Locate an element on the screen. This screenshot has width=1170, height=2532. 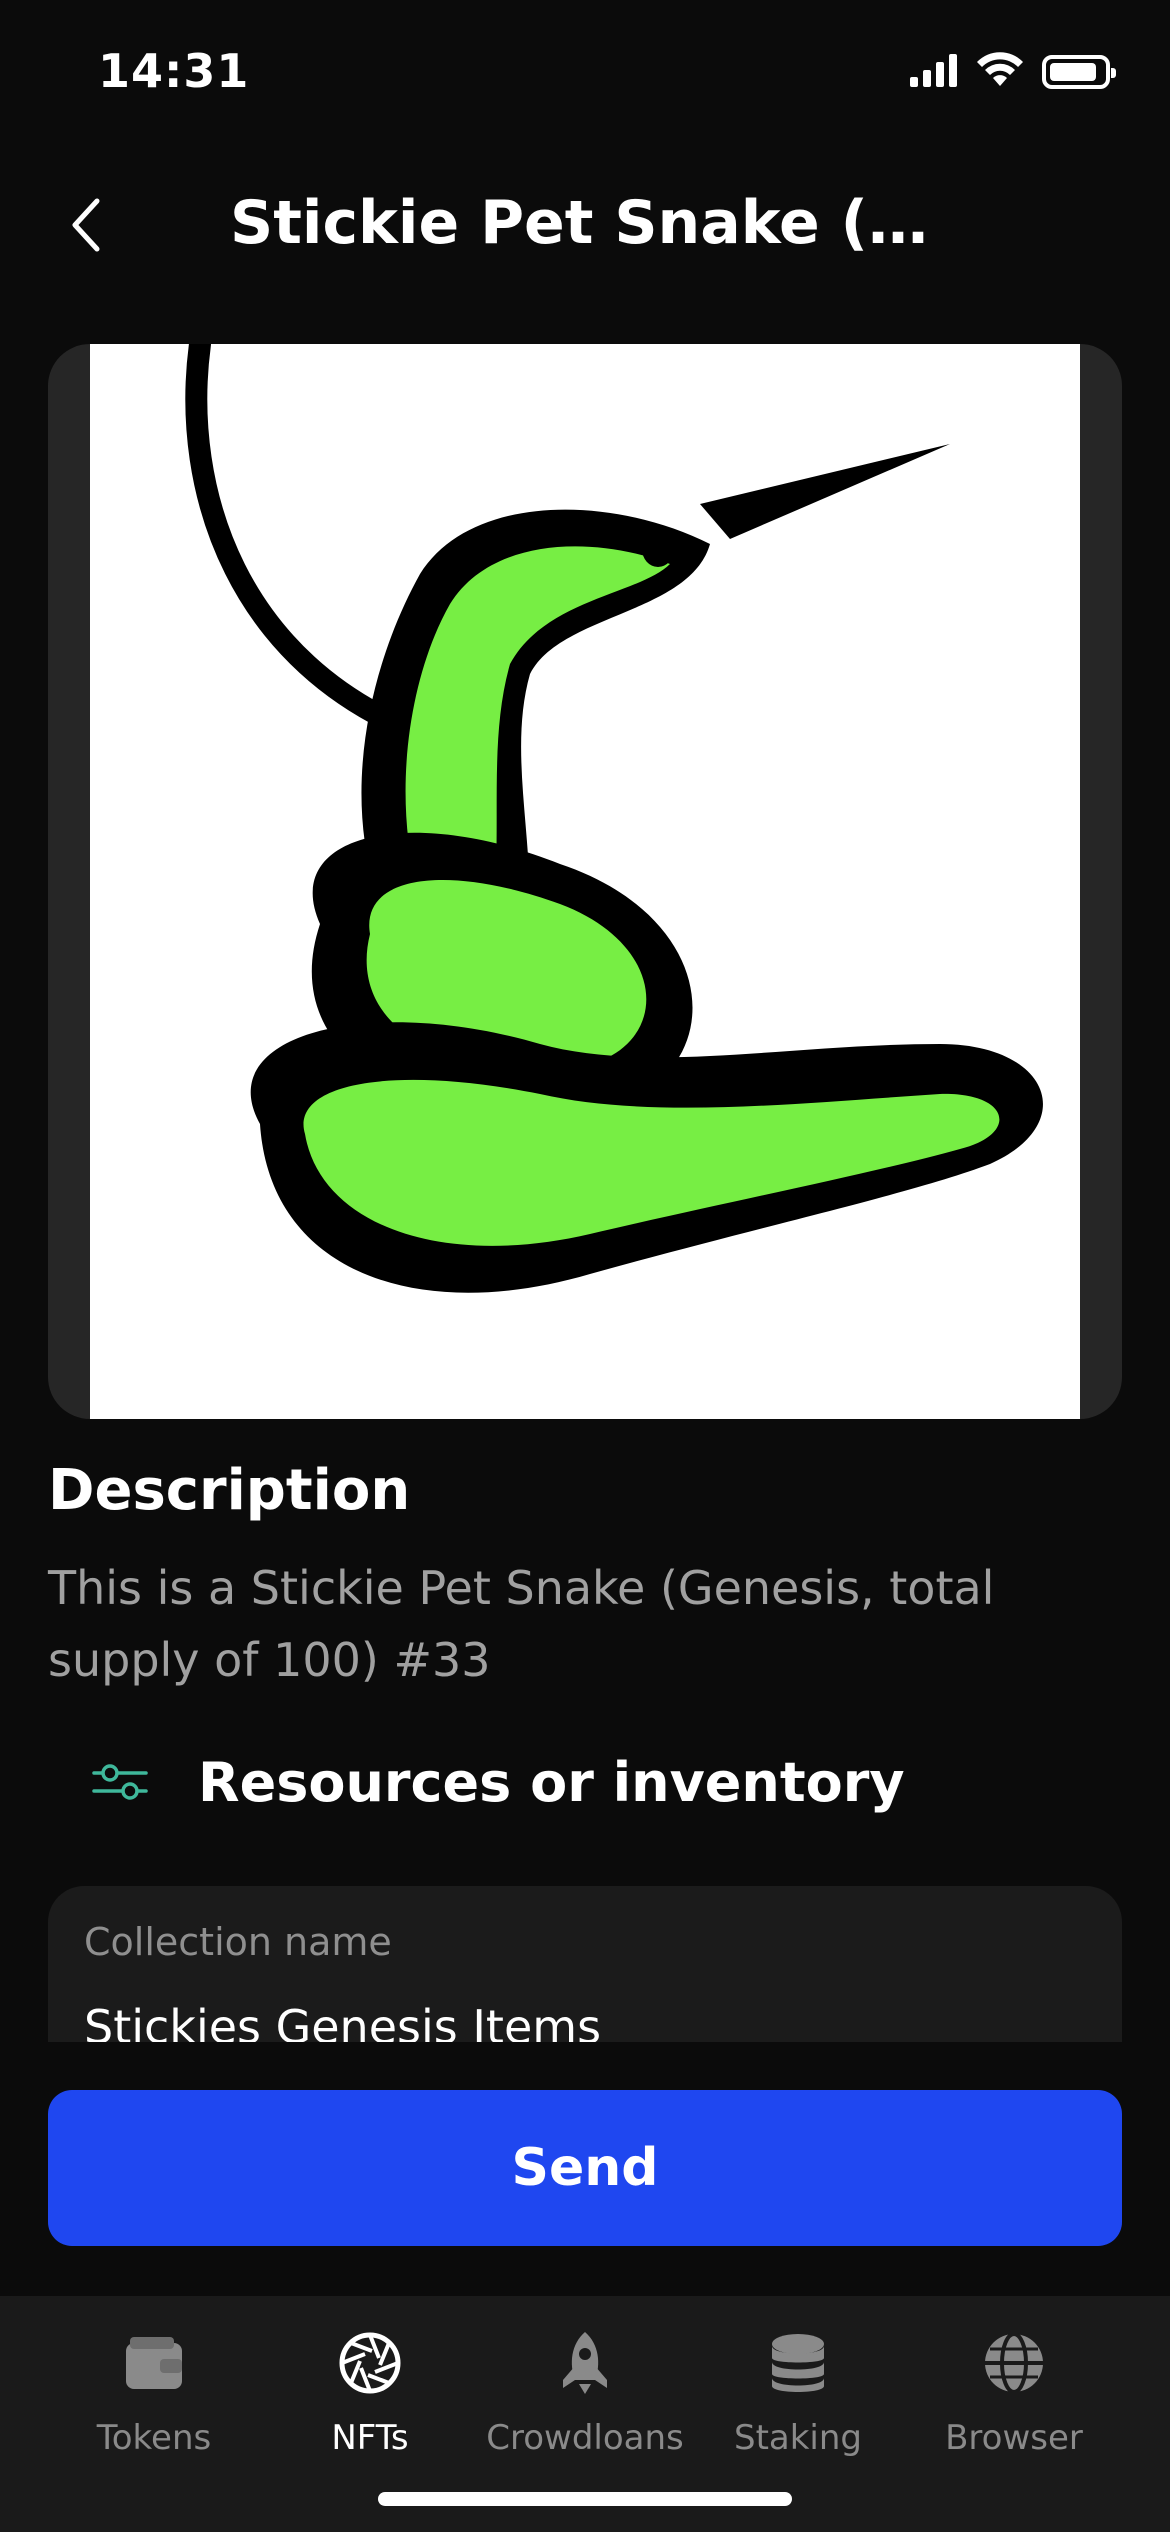
chevron-left-icon is located at coordinates (86, 225).